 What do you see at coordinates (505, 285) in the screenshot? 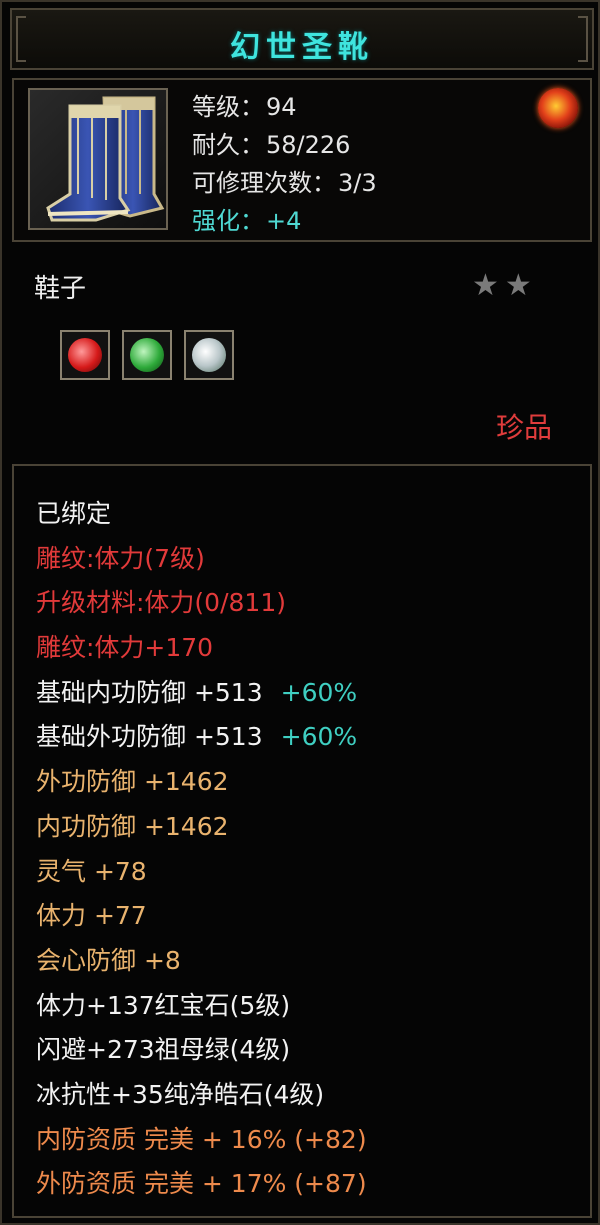
I see `star-rating: ★★` at bounding box center [505, 285].